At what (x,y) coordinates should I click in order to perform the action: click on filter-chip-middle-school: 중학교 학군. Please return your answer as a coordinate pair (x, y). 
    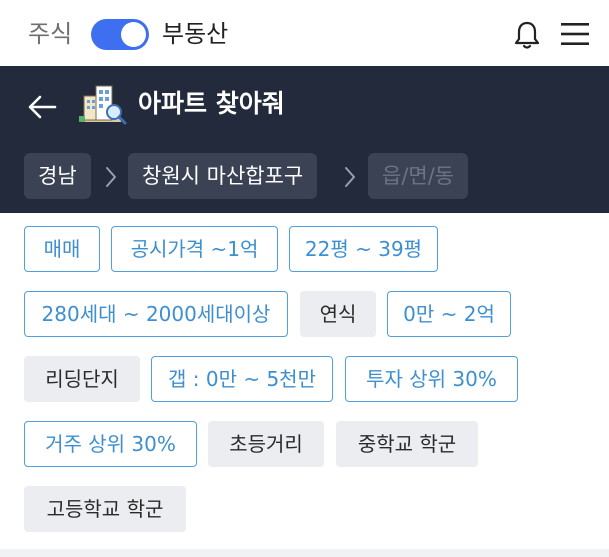
    Looking at the image, I should click on (407, 444).